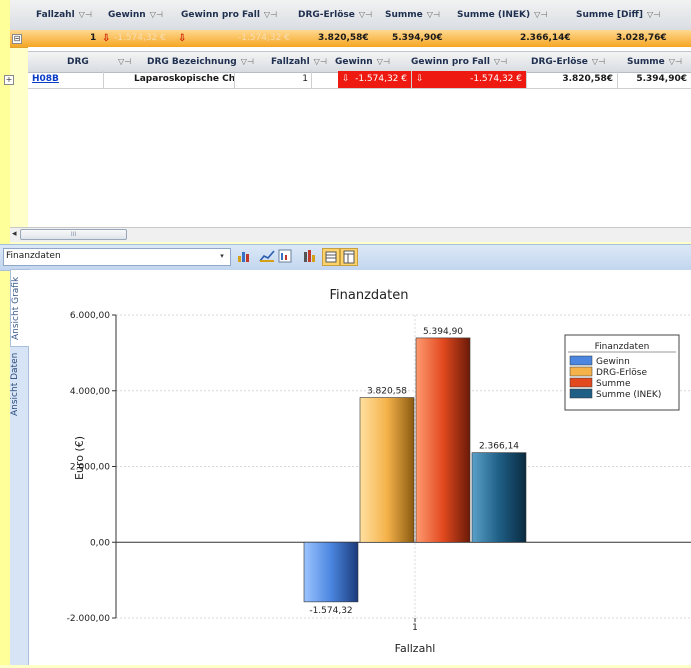 This screenshot has height=668, width=691. I want to click on y-tick-label: 0,00, so click(100, 543).